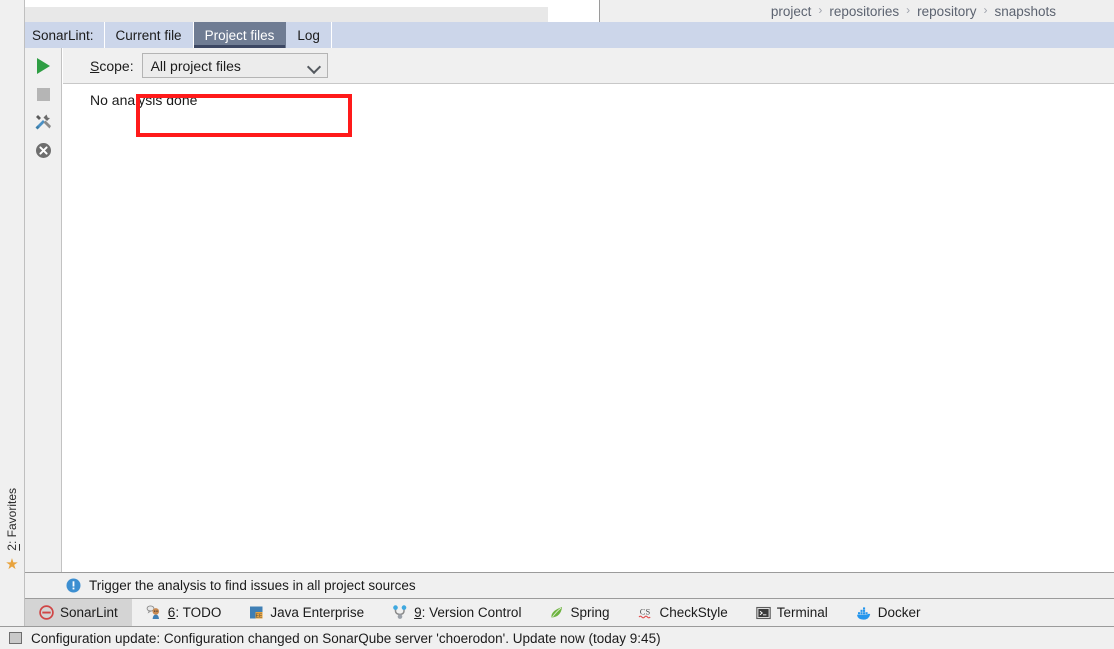 The image size is (1114, 649). I want to click on tab-log: Log, so click(309, 35).